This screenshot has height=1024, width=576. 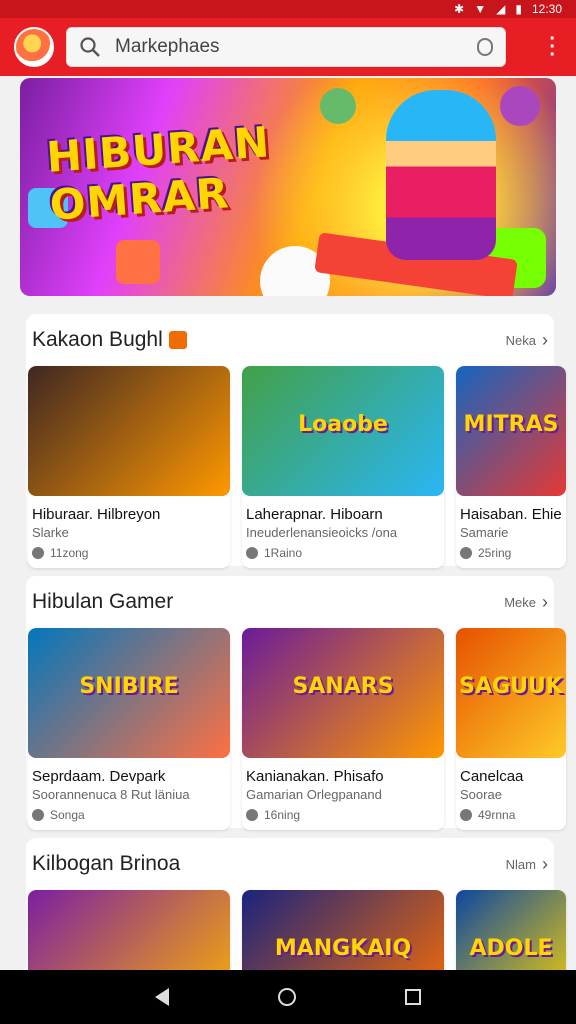 I want to click on game-thumbnail: Loaobe, so click(x=343, y=431).